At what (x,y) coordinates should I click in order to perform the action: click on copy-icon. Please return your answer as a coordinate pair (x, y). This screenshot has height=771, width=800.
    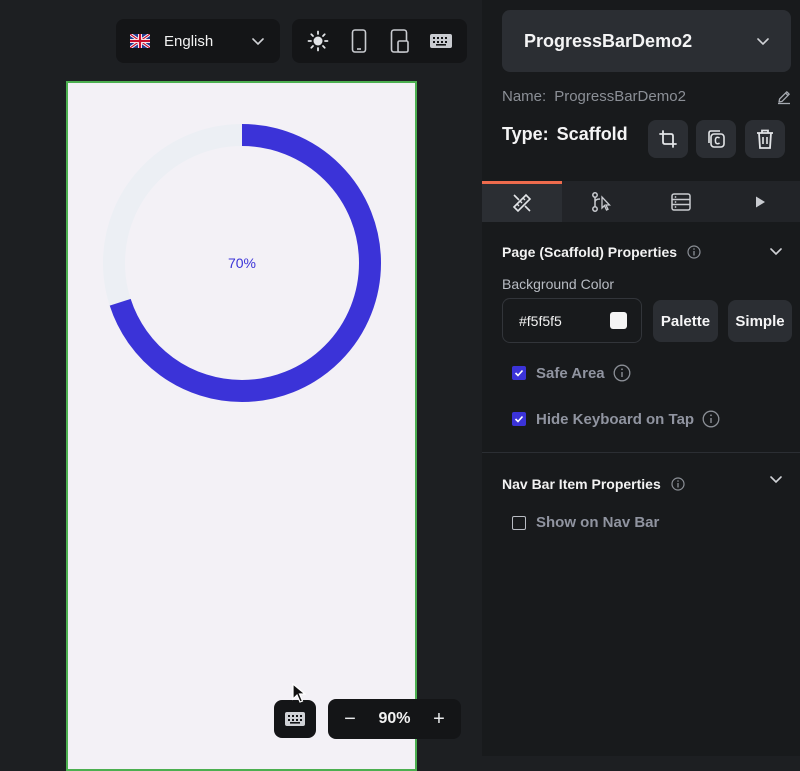
    Looking at the image, I should click on (716, 139).